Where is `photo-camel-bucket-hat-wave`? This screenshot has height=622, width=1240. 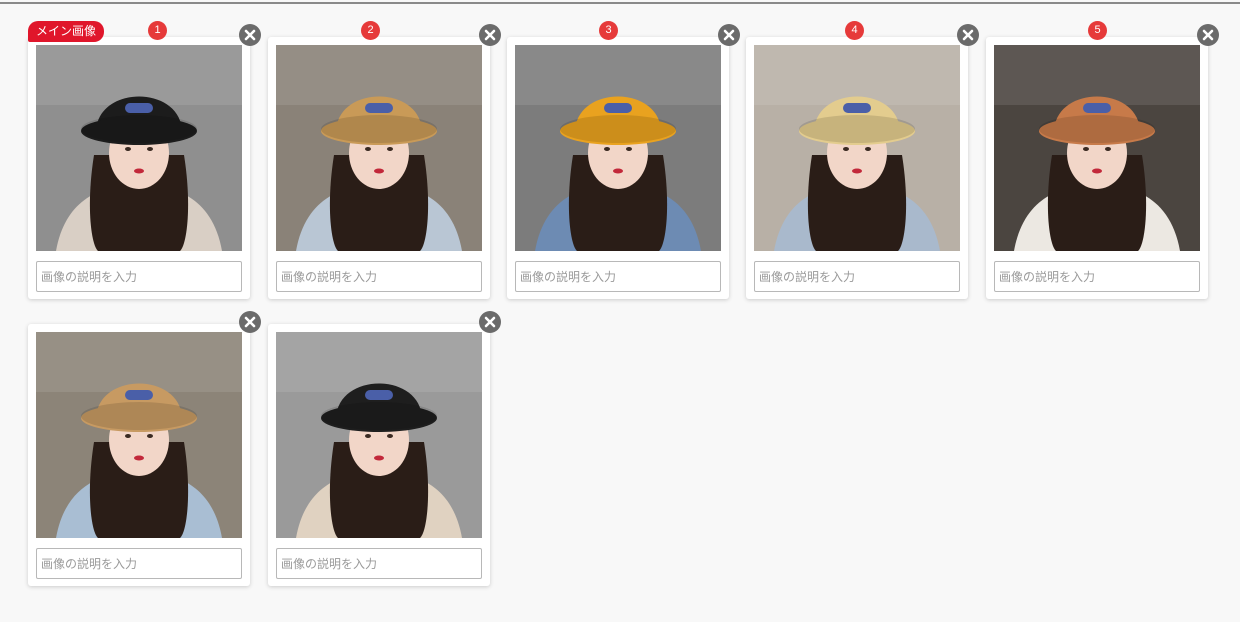
photo-camel-bucket-hat-wave is located at coordinates (139, 435).